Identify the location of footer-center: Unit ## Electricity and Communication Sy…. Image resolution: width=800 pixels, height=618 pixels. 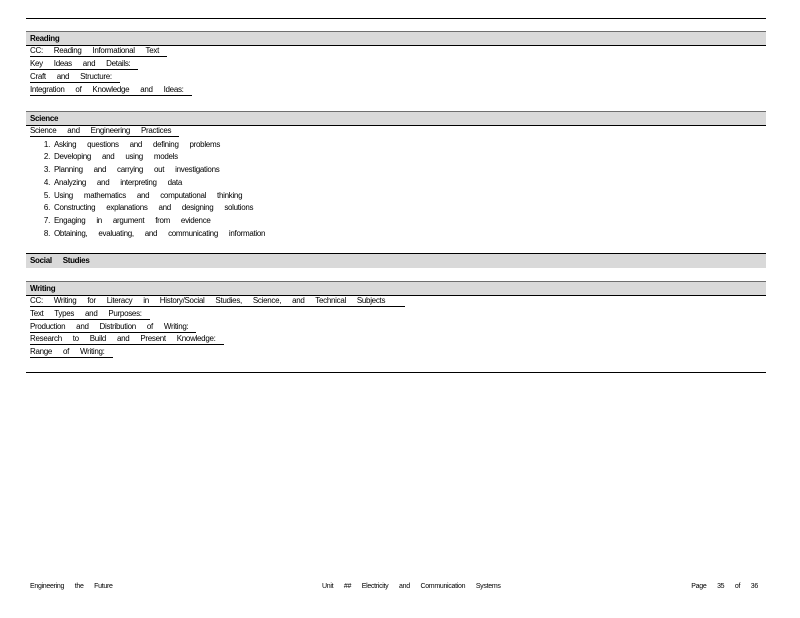
(411, 586).